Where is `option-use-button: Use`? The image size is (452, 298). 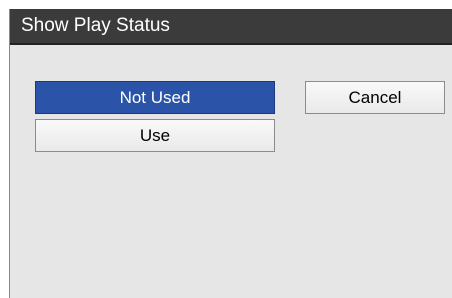
option-use-button: Use is located at coordinates (155, 135).